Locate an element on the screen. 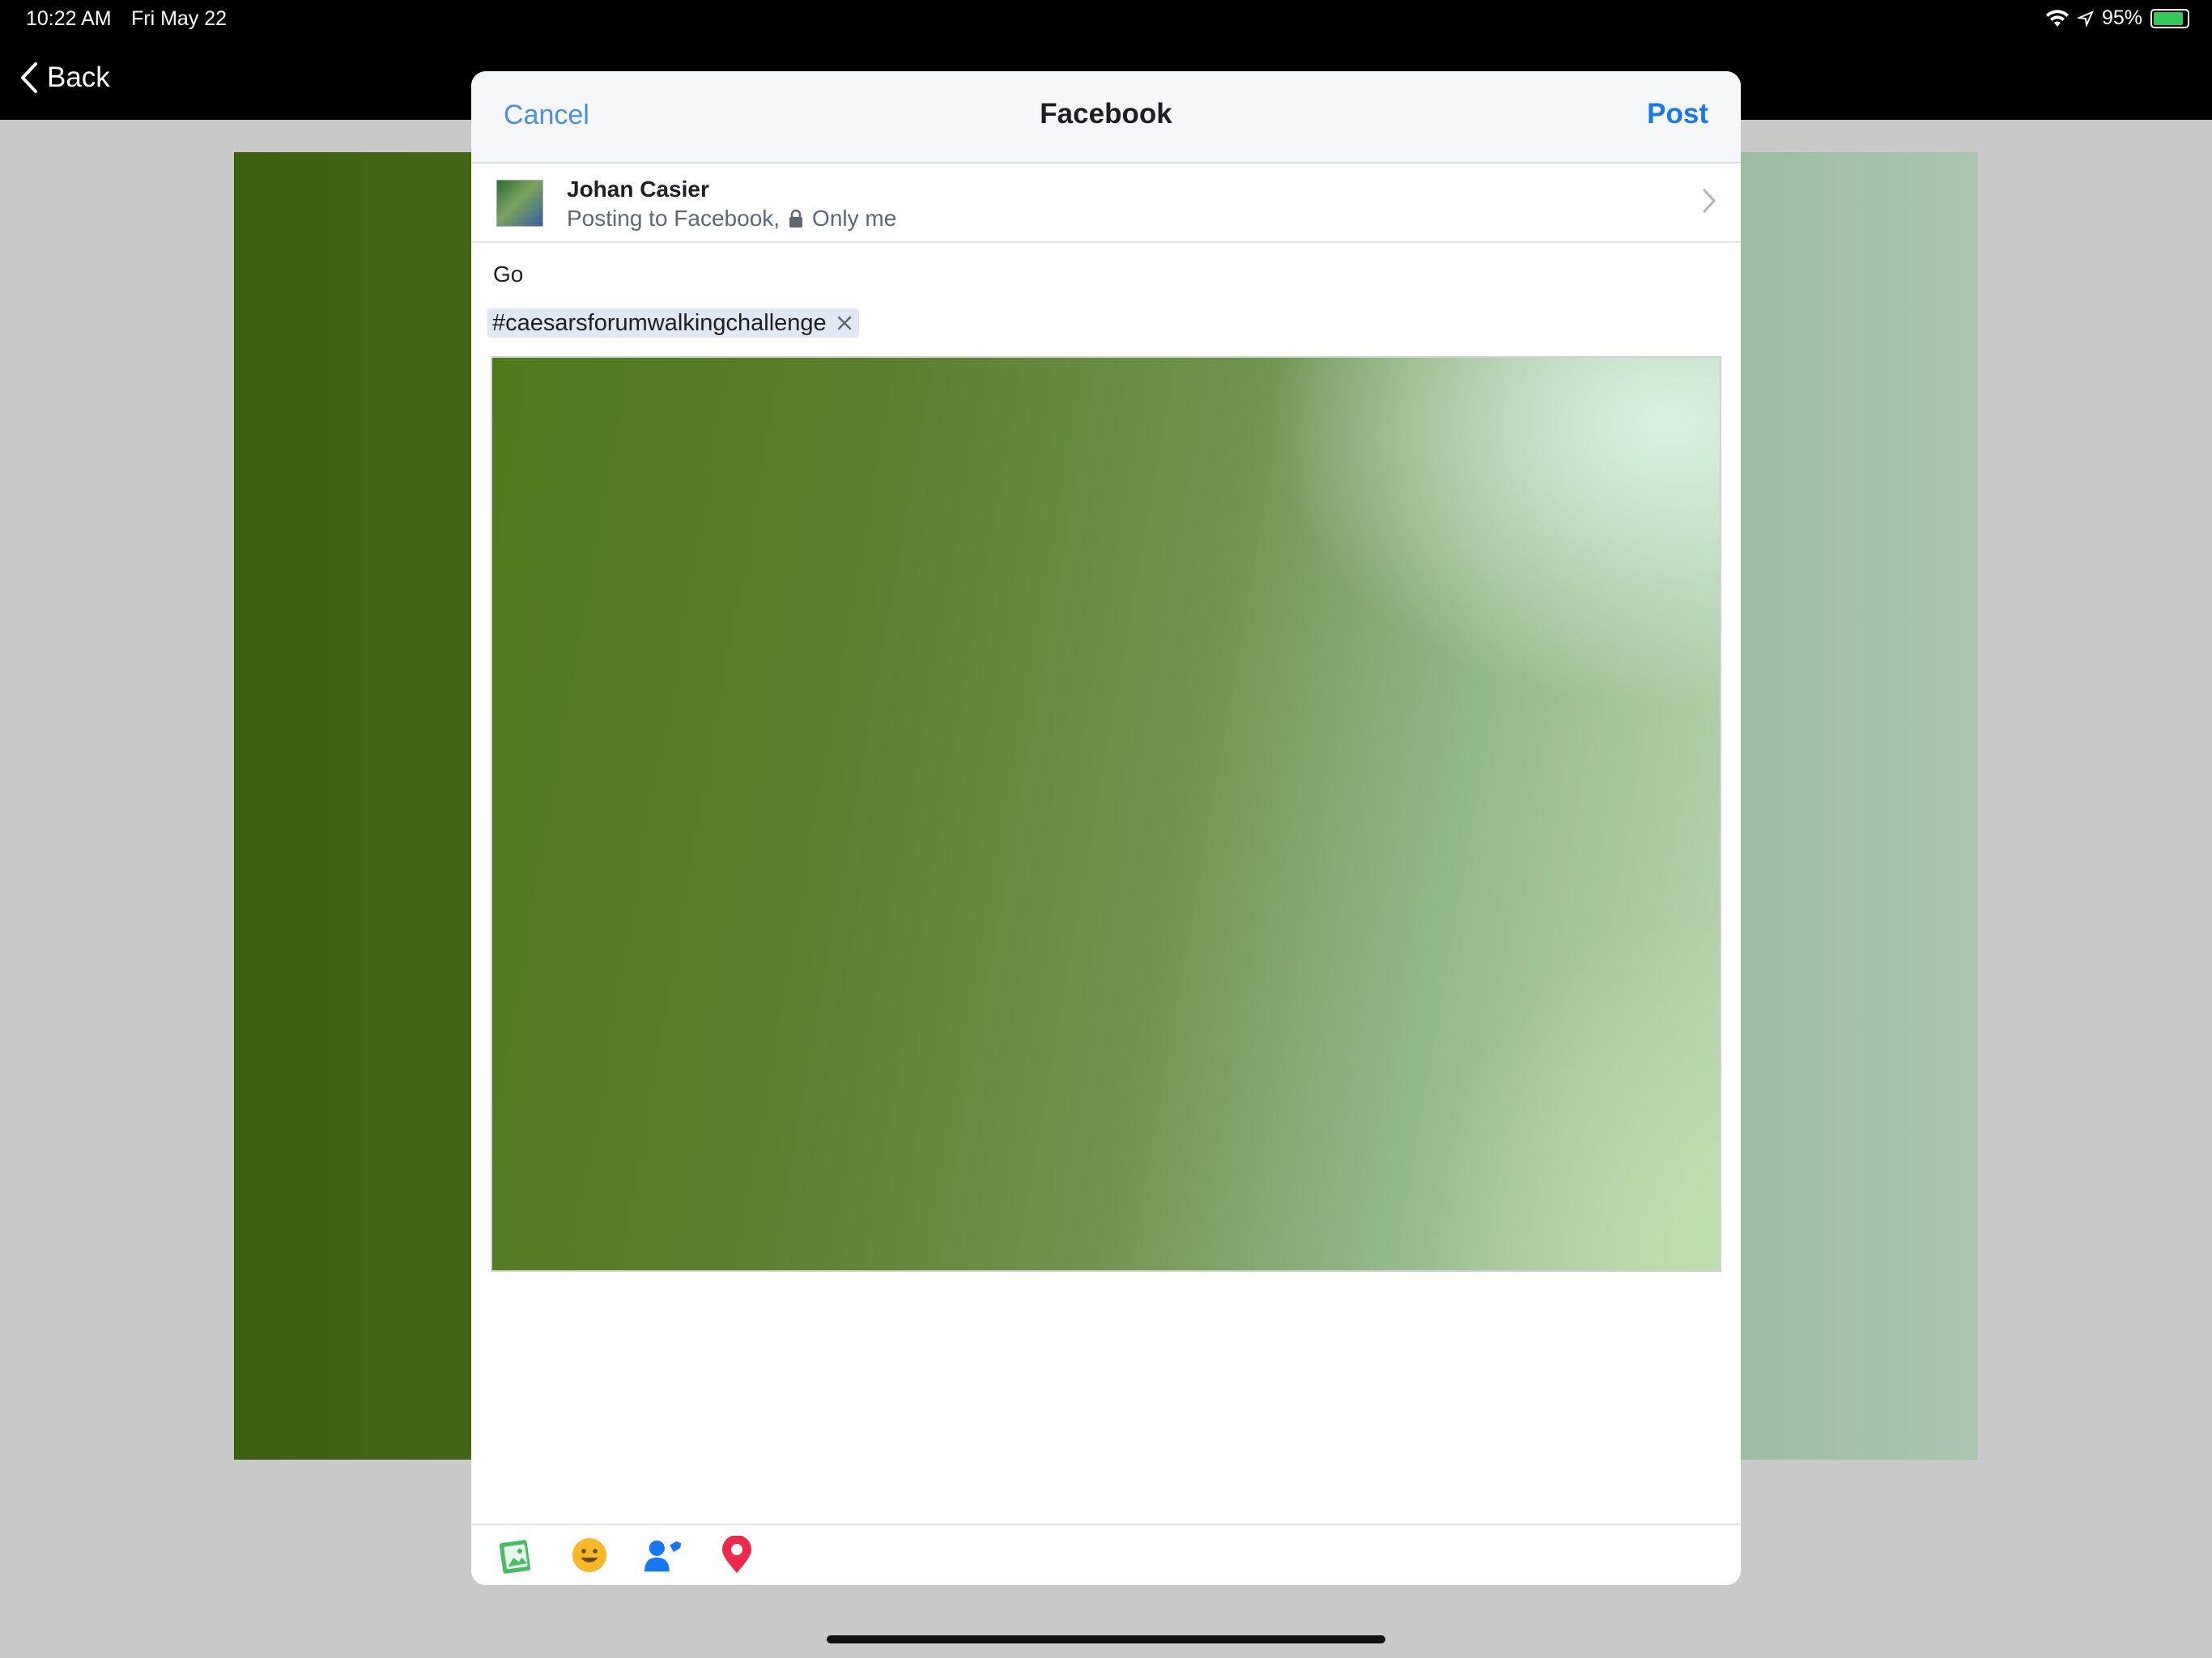 The image size is (2212, 1658). wifi-icon is located at coordinates (2057, 18).